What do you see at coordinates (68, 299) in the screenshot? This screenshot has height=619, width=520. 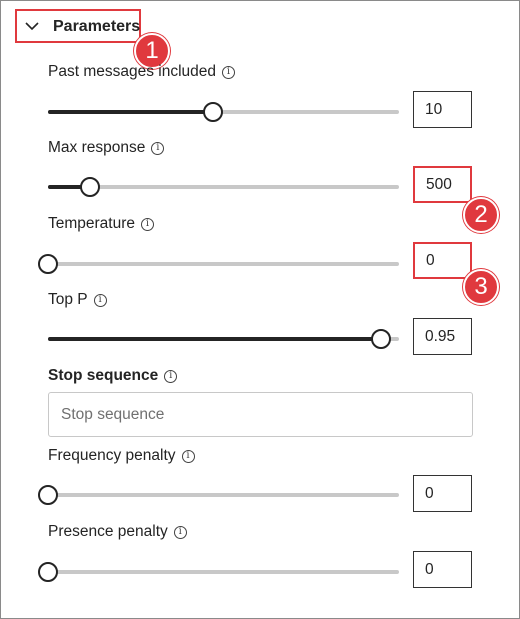 I see `top-p-label-text: Top P` at bounding box center [68, 299].